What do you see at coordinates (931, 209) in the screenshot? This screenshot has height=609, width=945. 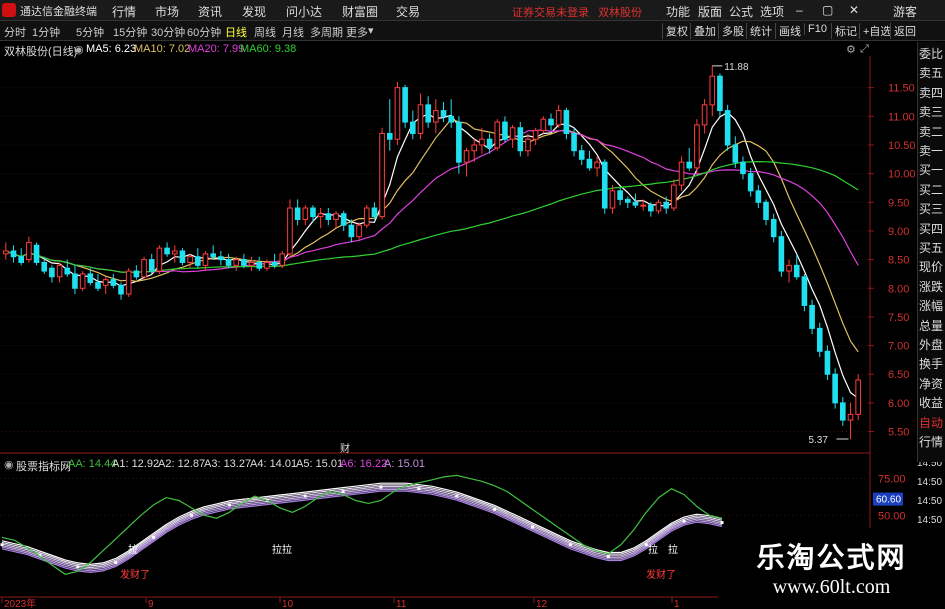 I see `side-panel-item: 买三` at bounding box center [931, 209].